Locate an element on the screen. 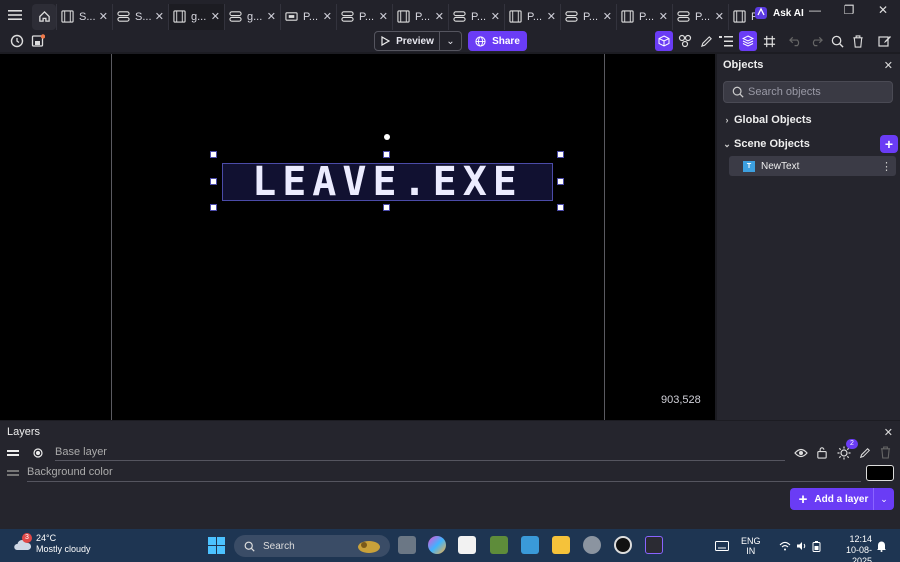 The height and width of the screenshot is (562, 900). notification-bell-icon is located at coordinates (881, 546).